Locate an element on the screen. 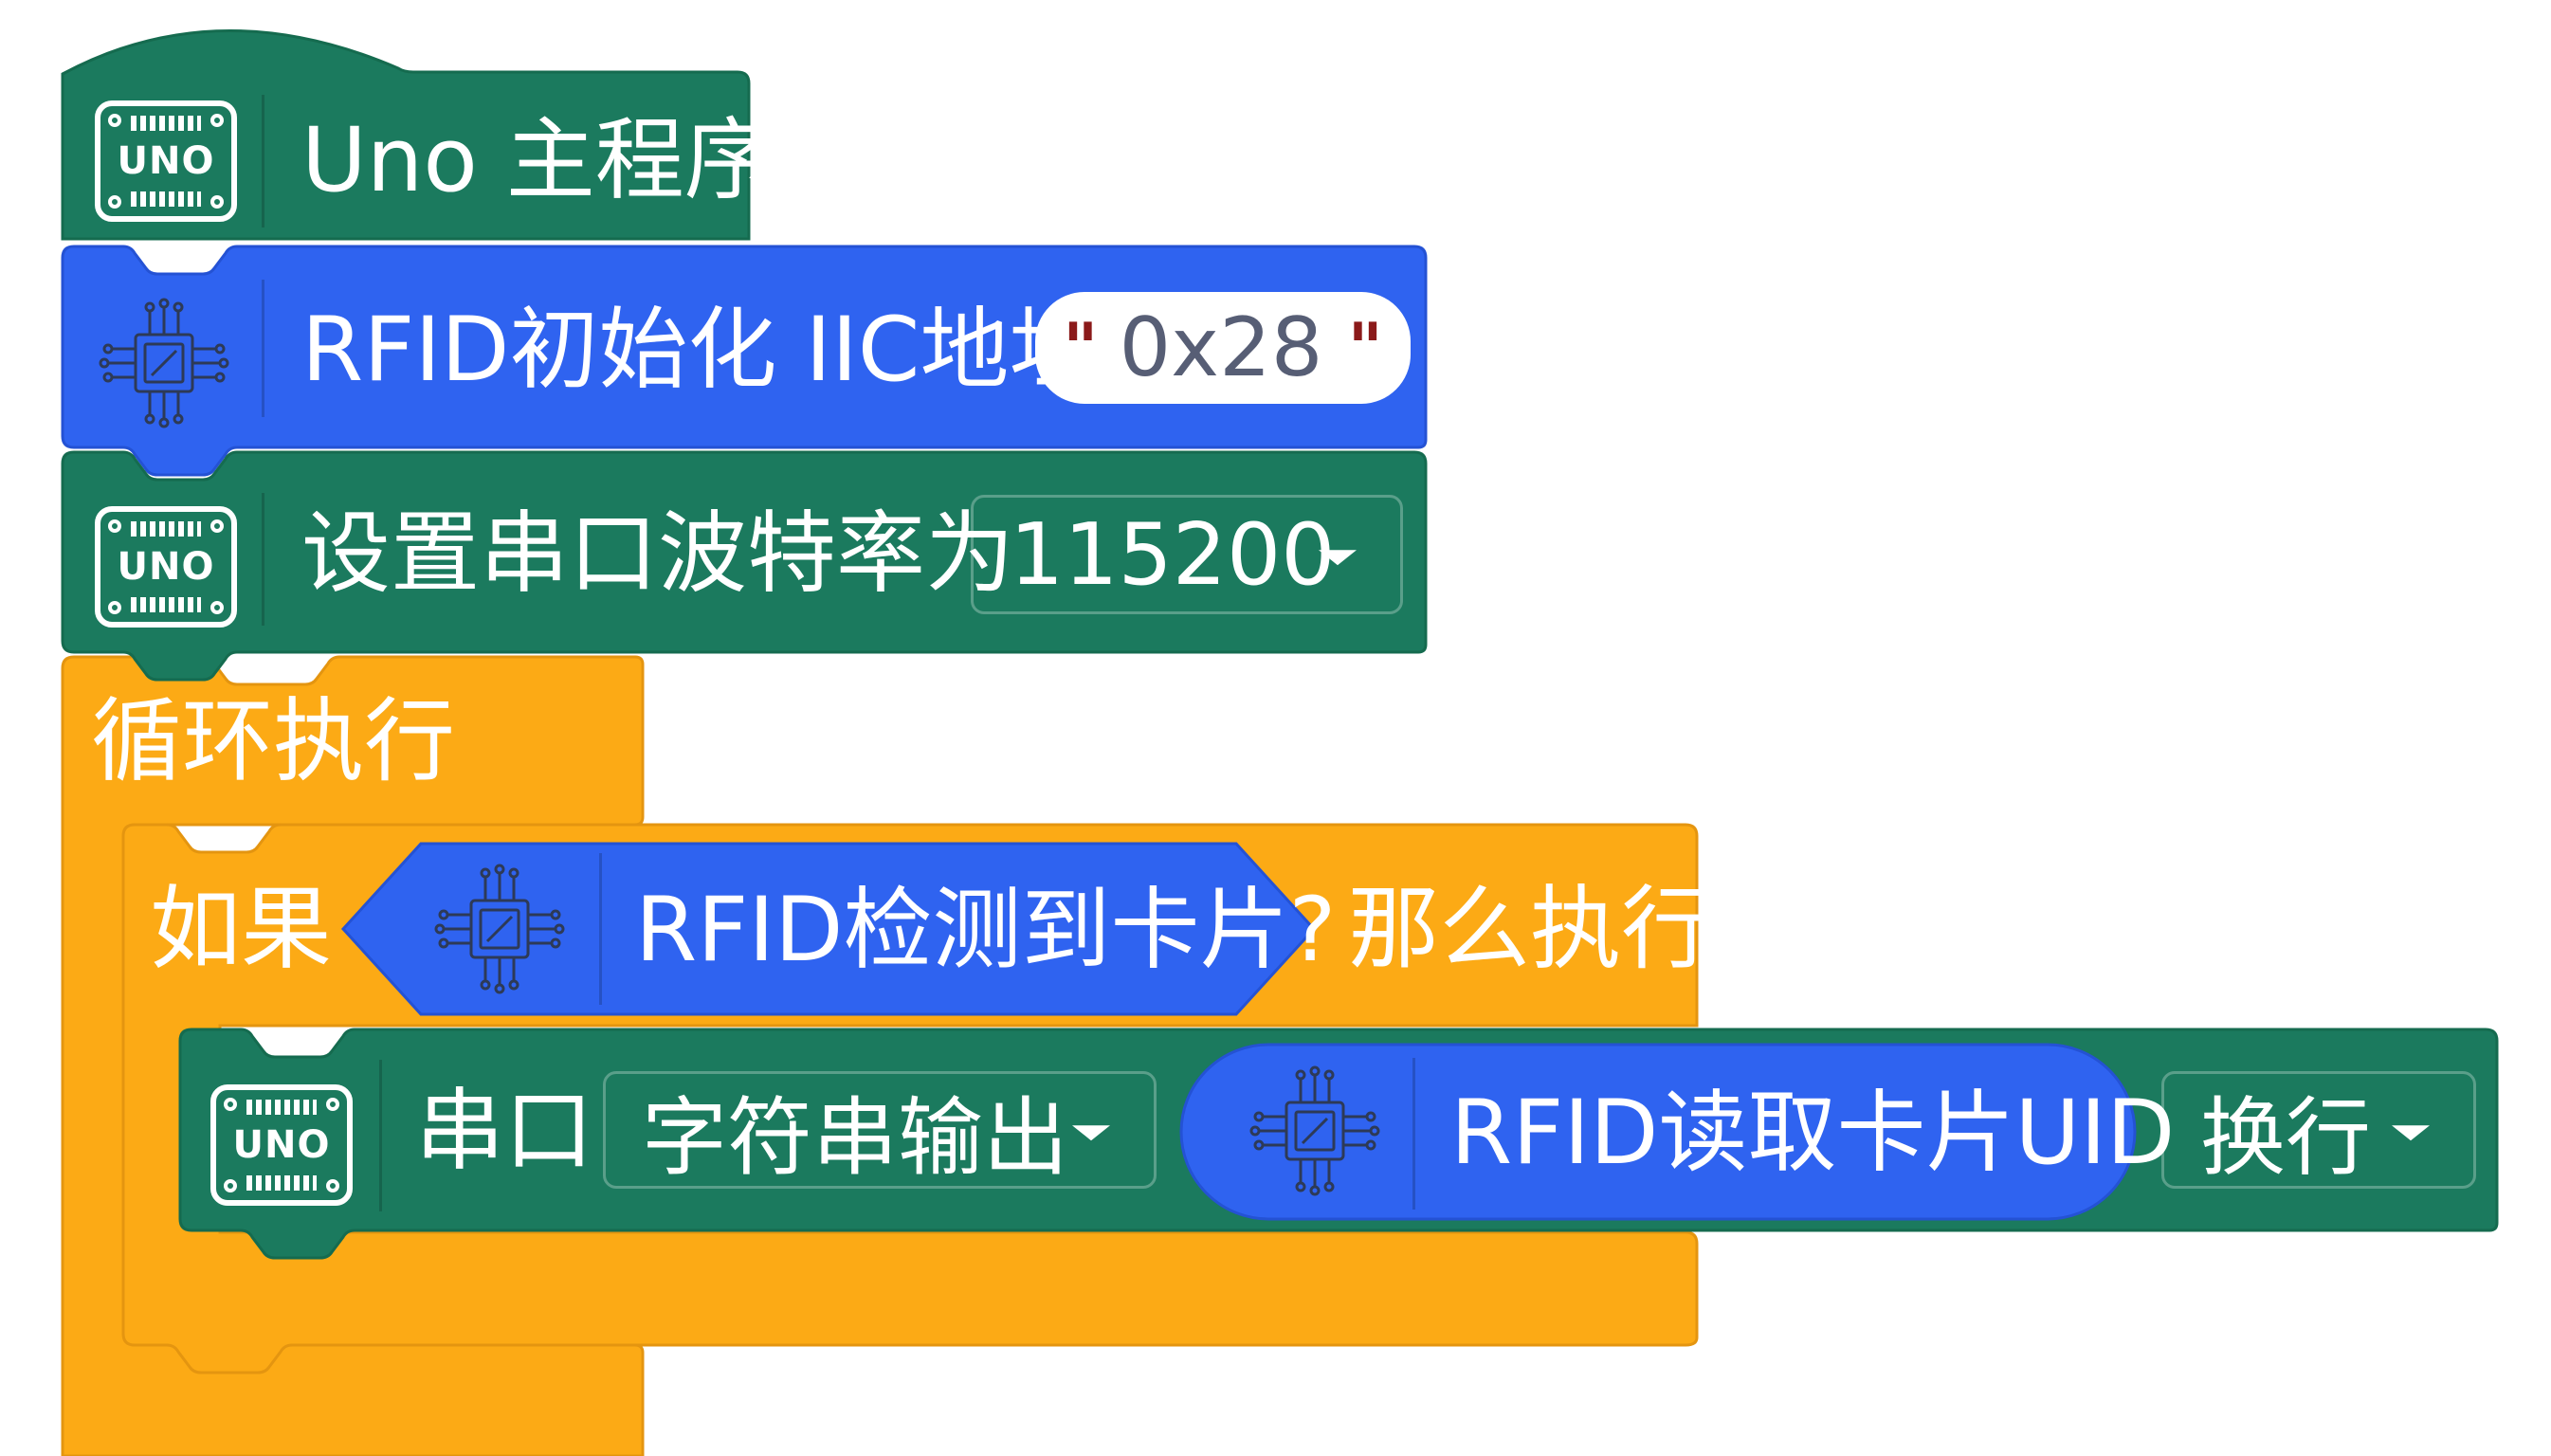  iic-address-input: " 0x28 " is located at coordinates (1223, 348).